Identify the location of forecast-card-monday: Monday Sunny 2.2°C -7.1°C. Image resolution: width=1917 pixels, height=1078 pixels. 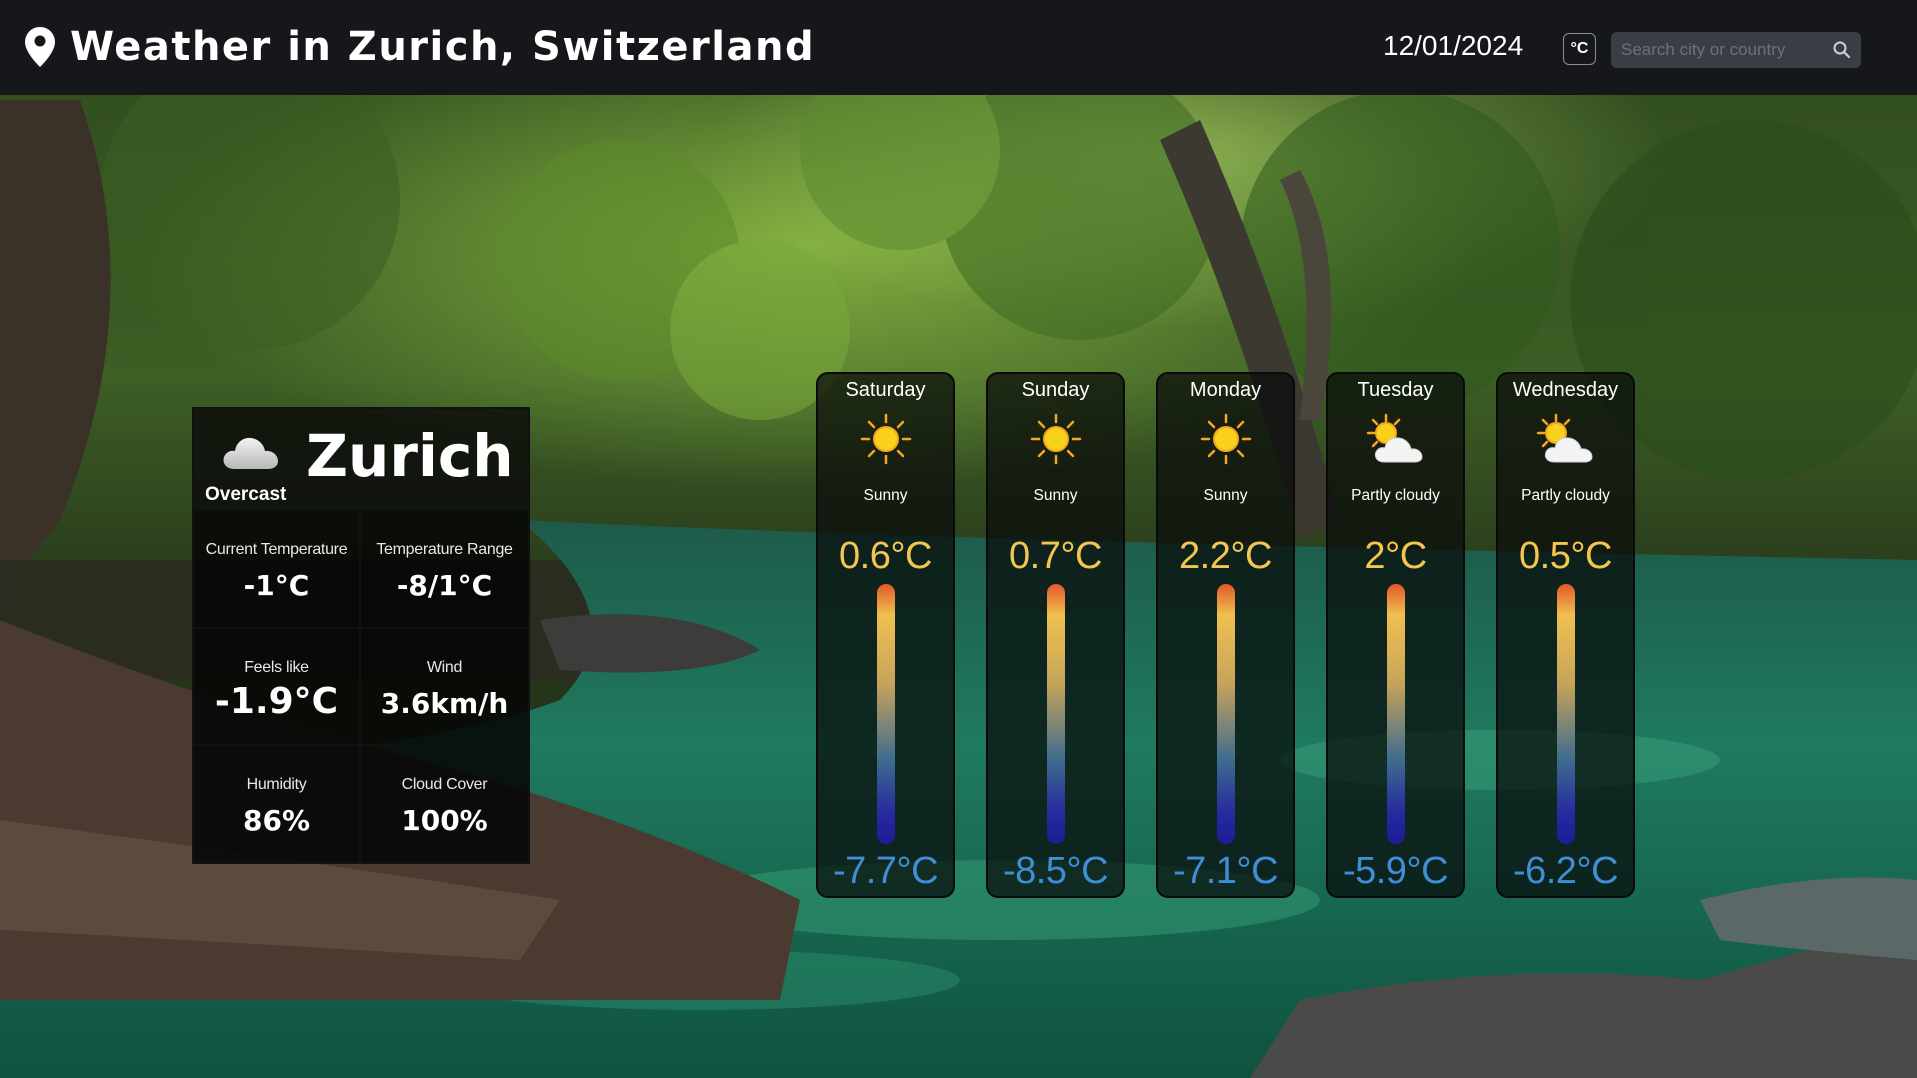
(1225, 635).